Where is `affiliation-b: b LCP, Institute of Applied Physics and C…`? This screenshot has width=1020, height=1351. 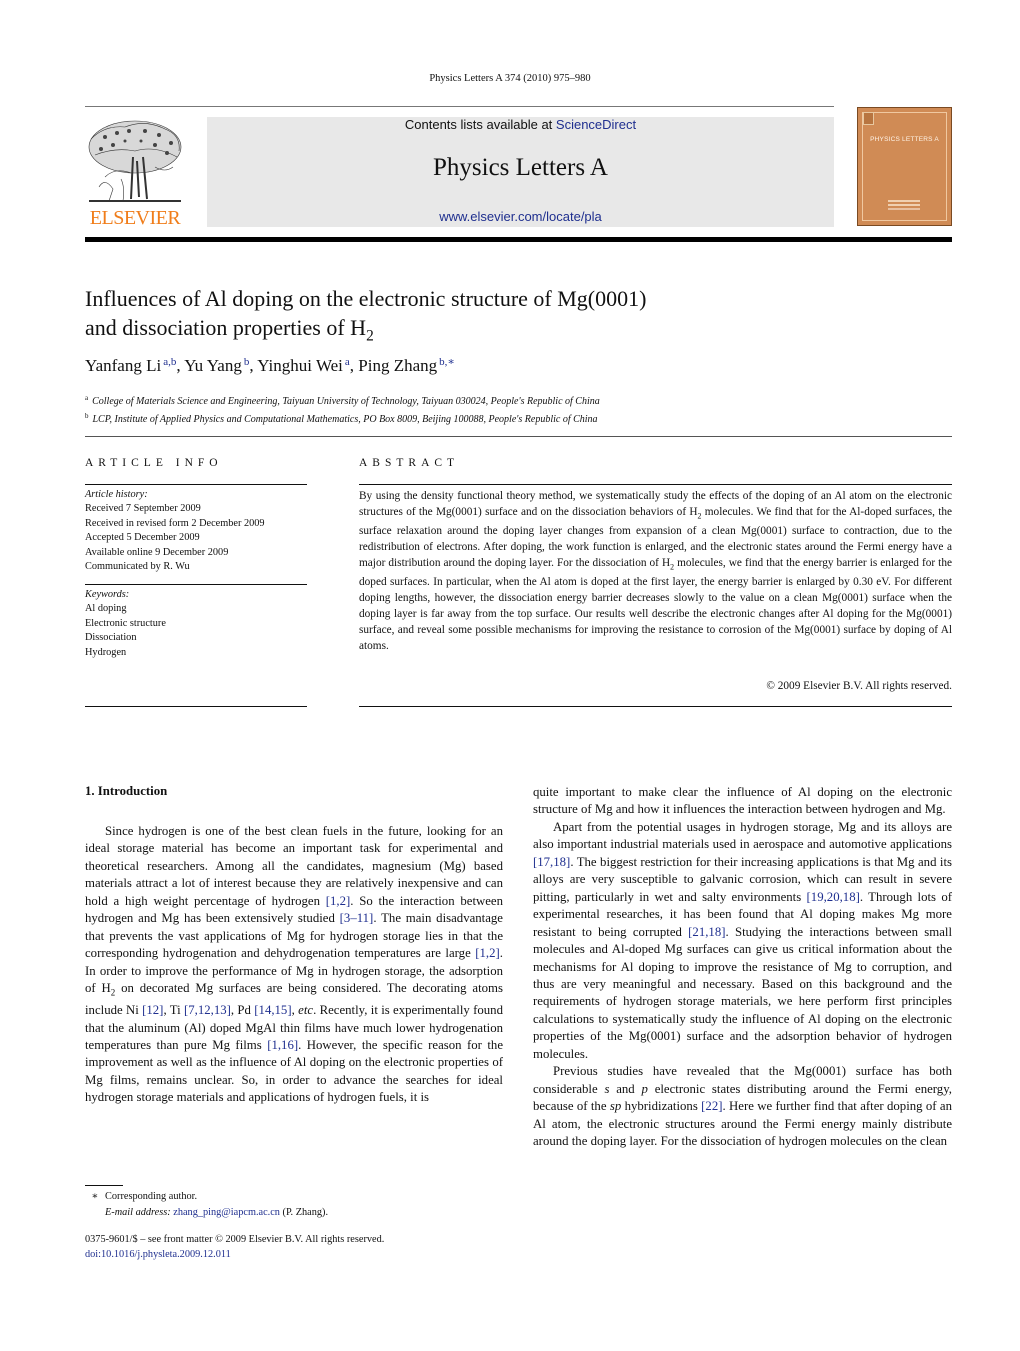 affiliation-b: b LCP, Institute of Applied Physics and C… is located at coordinates (342, 418).